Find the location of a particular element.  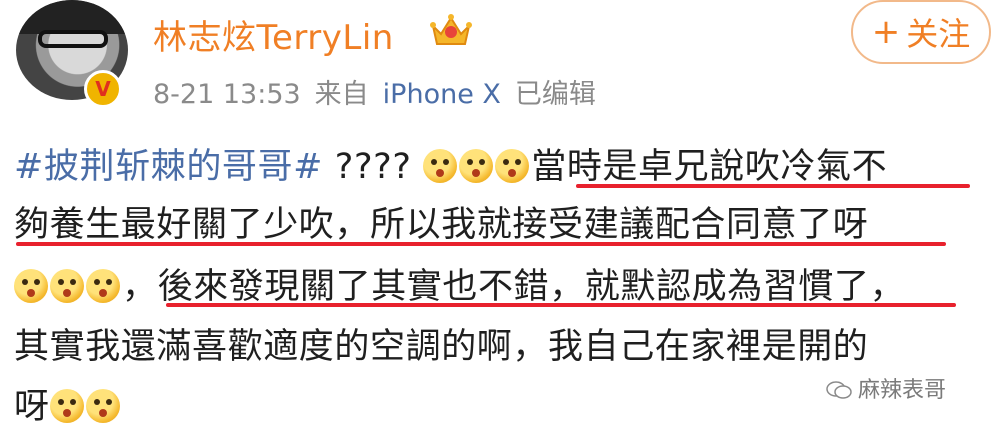

comma: ， is located at coordinates (140, 287).